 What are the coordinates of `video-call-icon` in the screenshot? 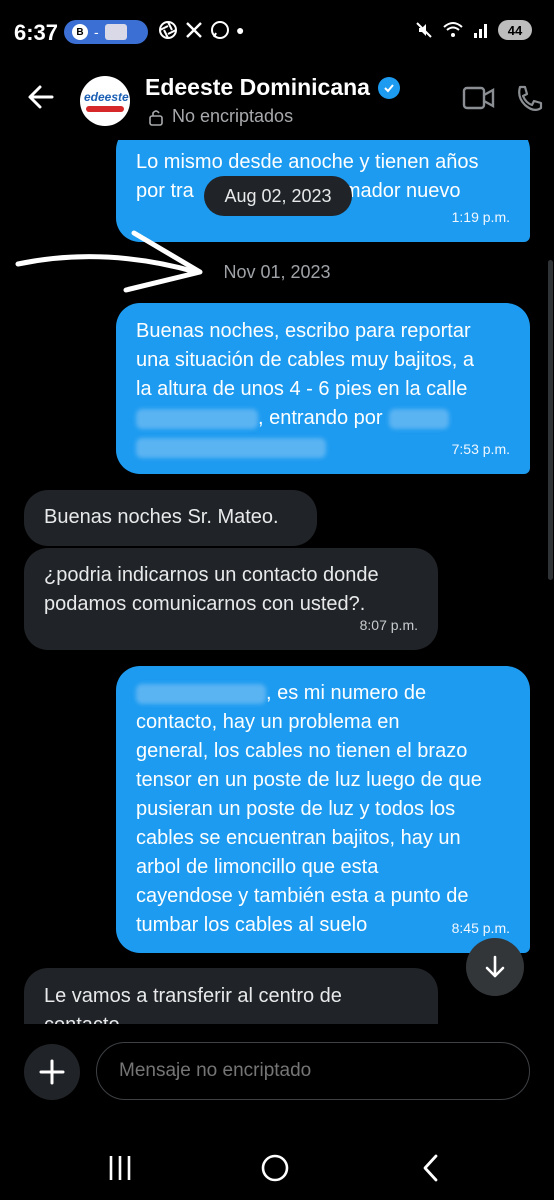 It's located at (479, 98).